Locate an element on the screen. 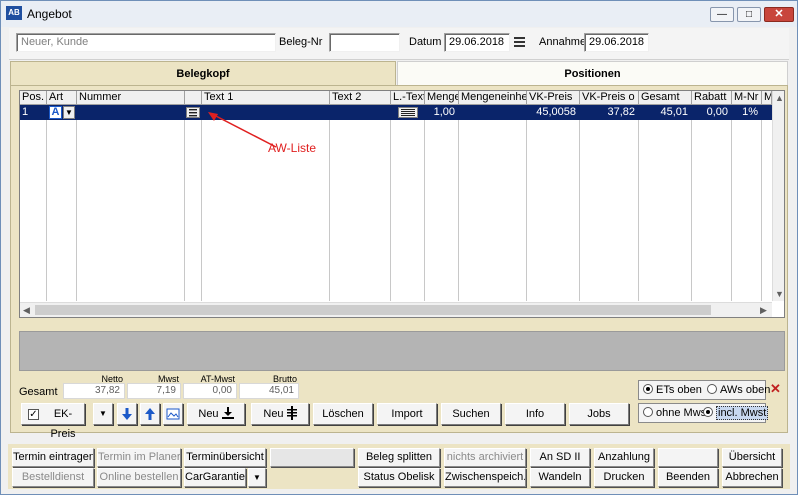 The height and width of the screenshot is (495, 798). dropdown-arrow-icon: ▼ is located at coordinates (103, 414).